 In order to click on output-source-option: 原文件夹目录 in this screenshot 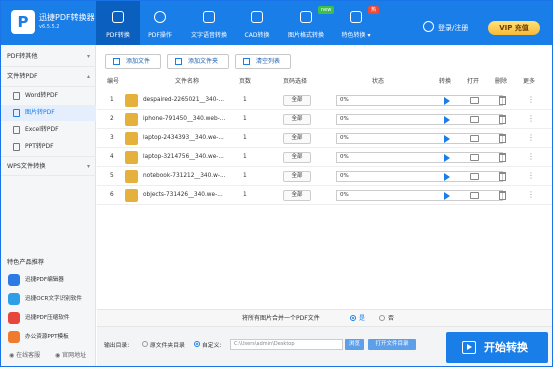, I will do `click(163, 344)`.